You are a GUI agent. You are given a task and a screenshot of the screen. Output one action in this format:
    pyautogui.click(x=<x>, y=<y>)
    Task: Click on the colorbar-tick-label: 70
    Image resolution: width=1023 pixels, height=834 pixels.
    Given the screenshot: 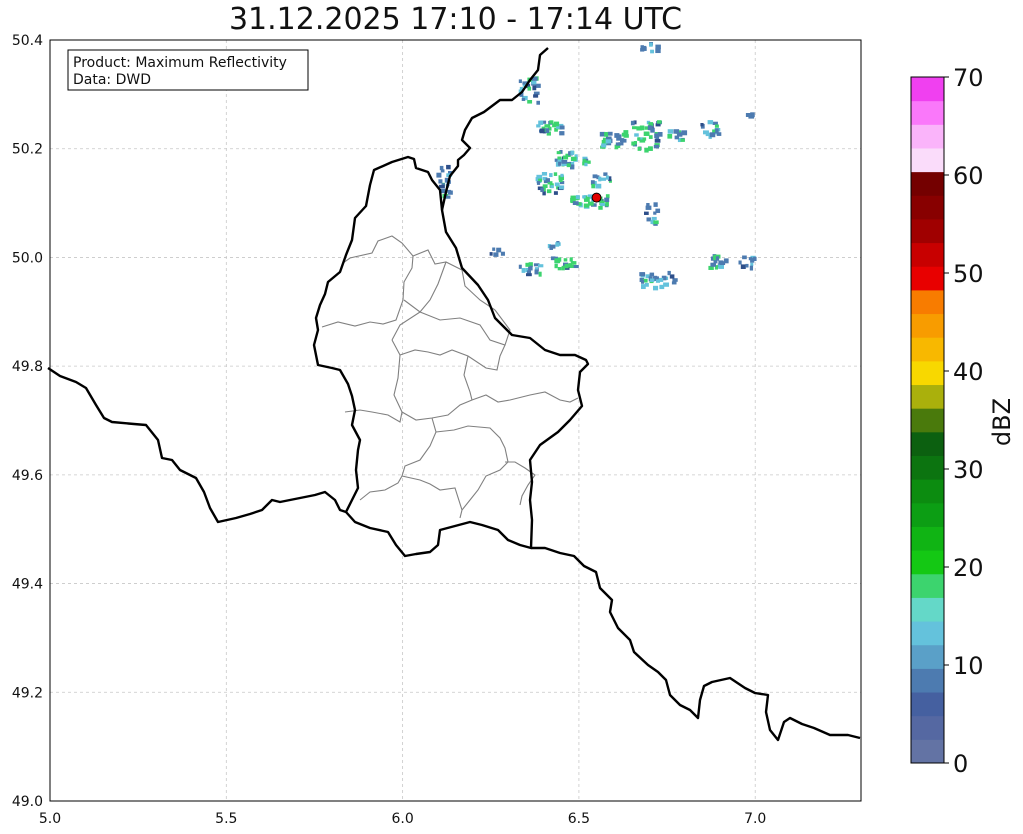 What is the action you would take?
    pyautogui.click(x=968, y=78)
    